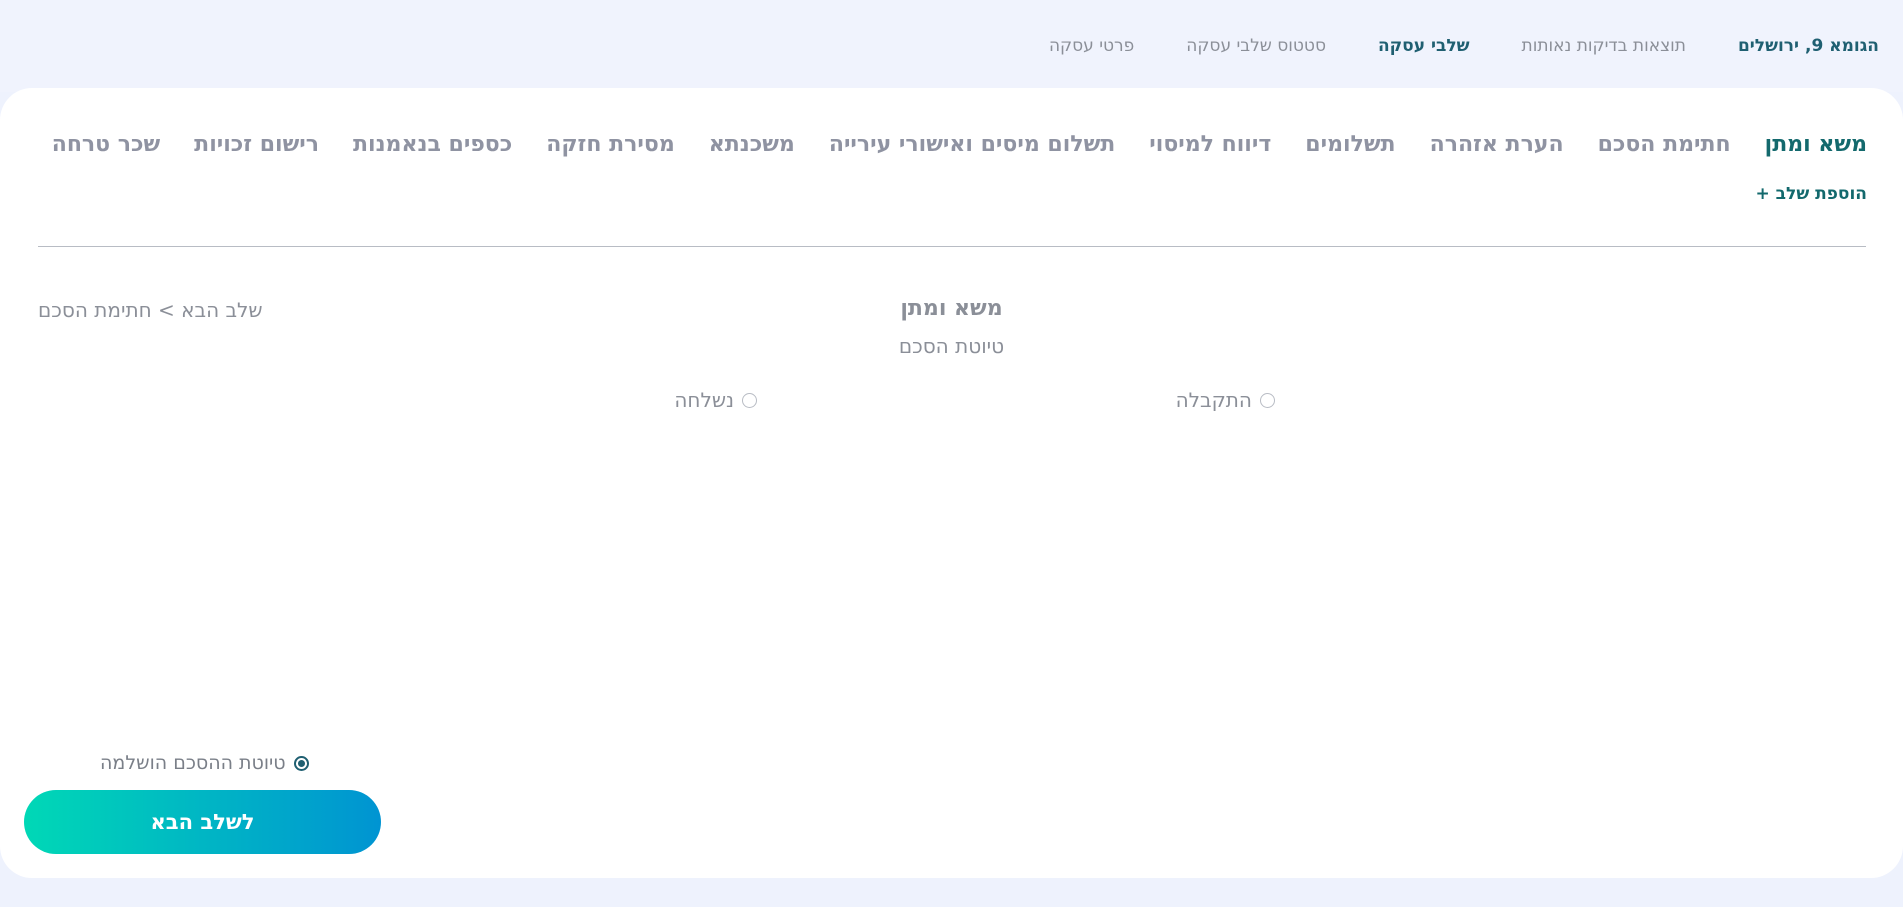 This screenshot has height=907, width=1903. What do you see at coordinates (1091, 46) in the screenshot?
I see `tab-deal-details: פרטי עסקה` at bounding box center [1091, 46].